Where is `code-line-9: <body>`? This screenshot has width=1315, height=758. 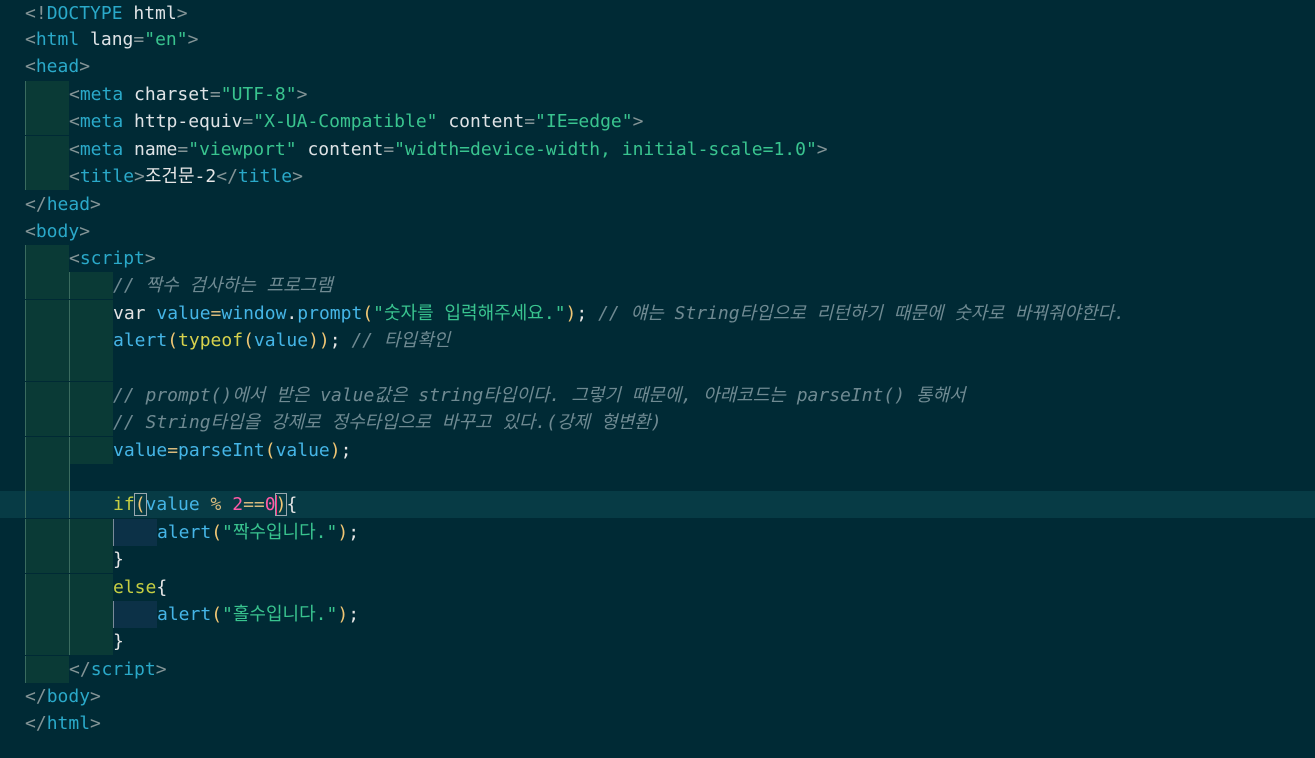 code-line-9: <body> is located at coordinates (657, 231).